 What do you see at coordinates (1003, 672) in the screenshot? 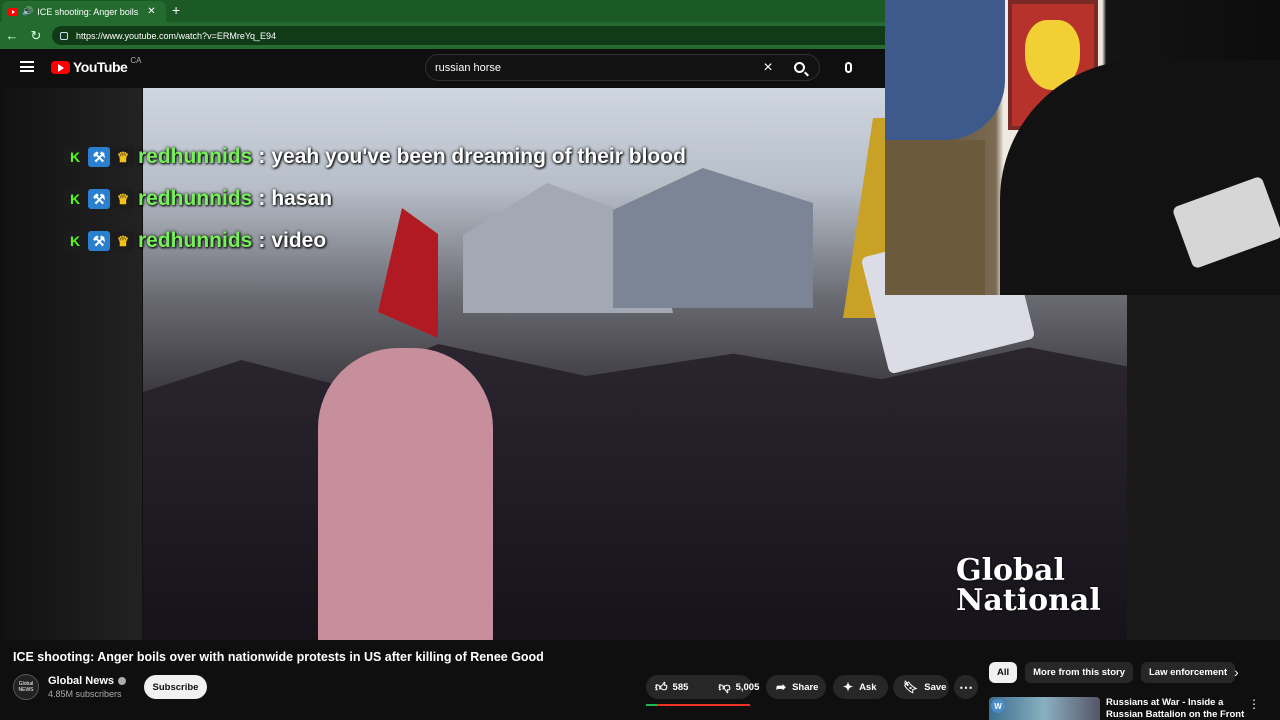
I see `chip-all: All` at bounding box center [1003, 672].